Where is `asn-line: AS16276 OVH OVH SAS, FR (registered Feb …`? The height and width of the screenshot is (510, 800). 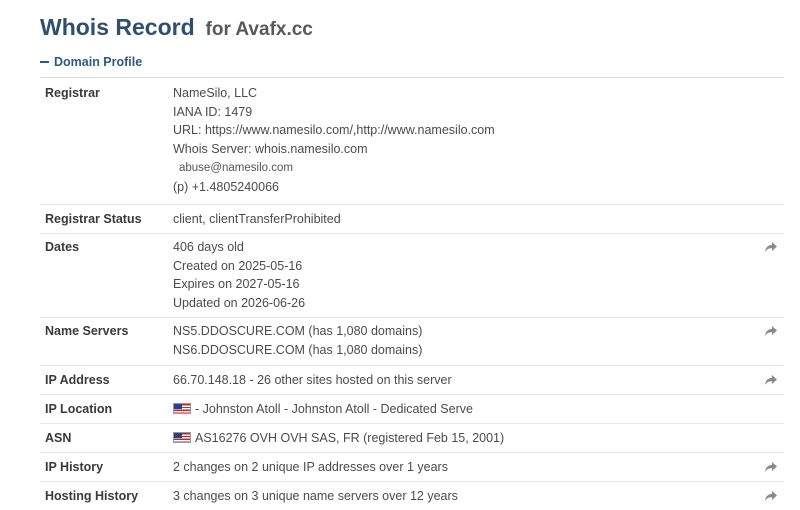
asn-line: AS16276 OVH OVH SAS, FR (registered Feb … is located at coordinates (478, 438).